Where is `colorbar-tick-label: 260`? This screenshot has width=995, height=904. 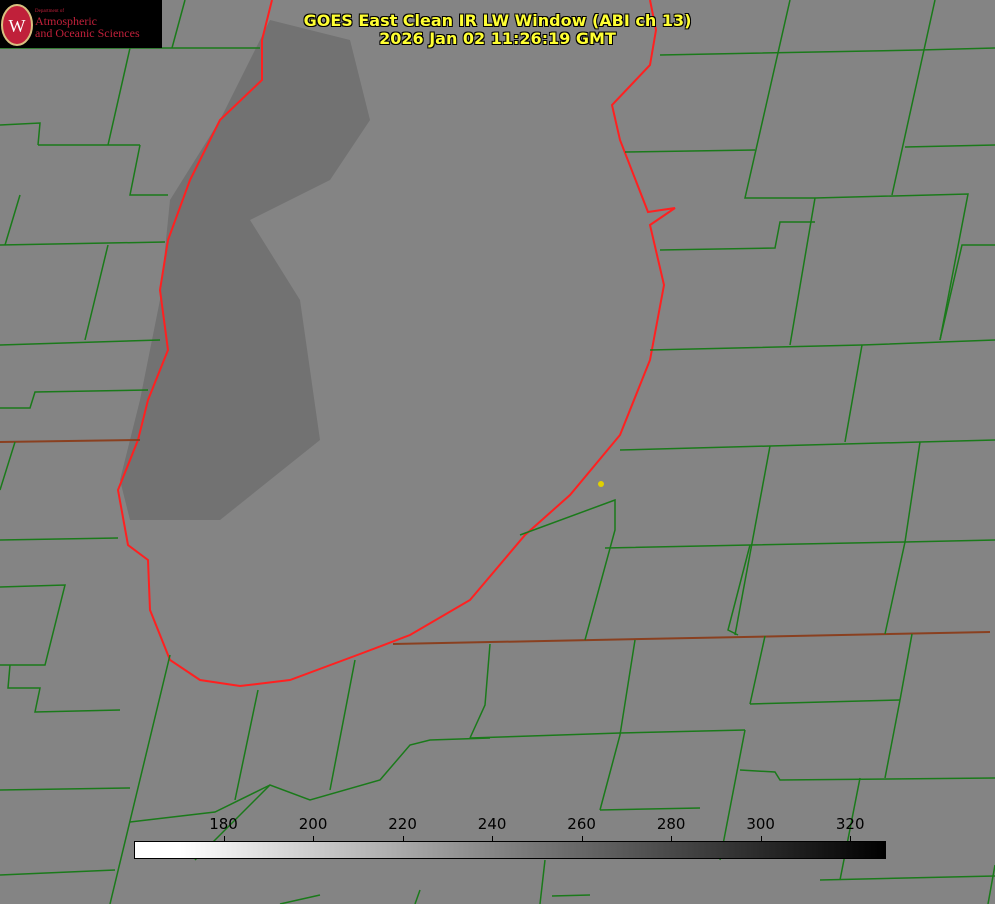
colorbar-tick-label: 260 is located at coordinates (581, 824).